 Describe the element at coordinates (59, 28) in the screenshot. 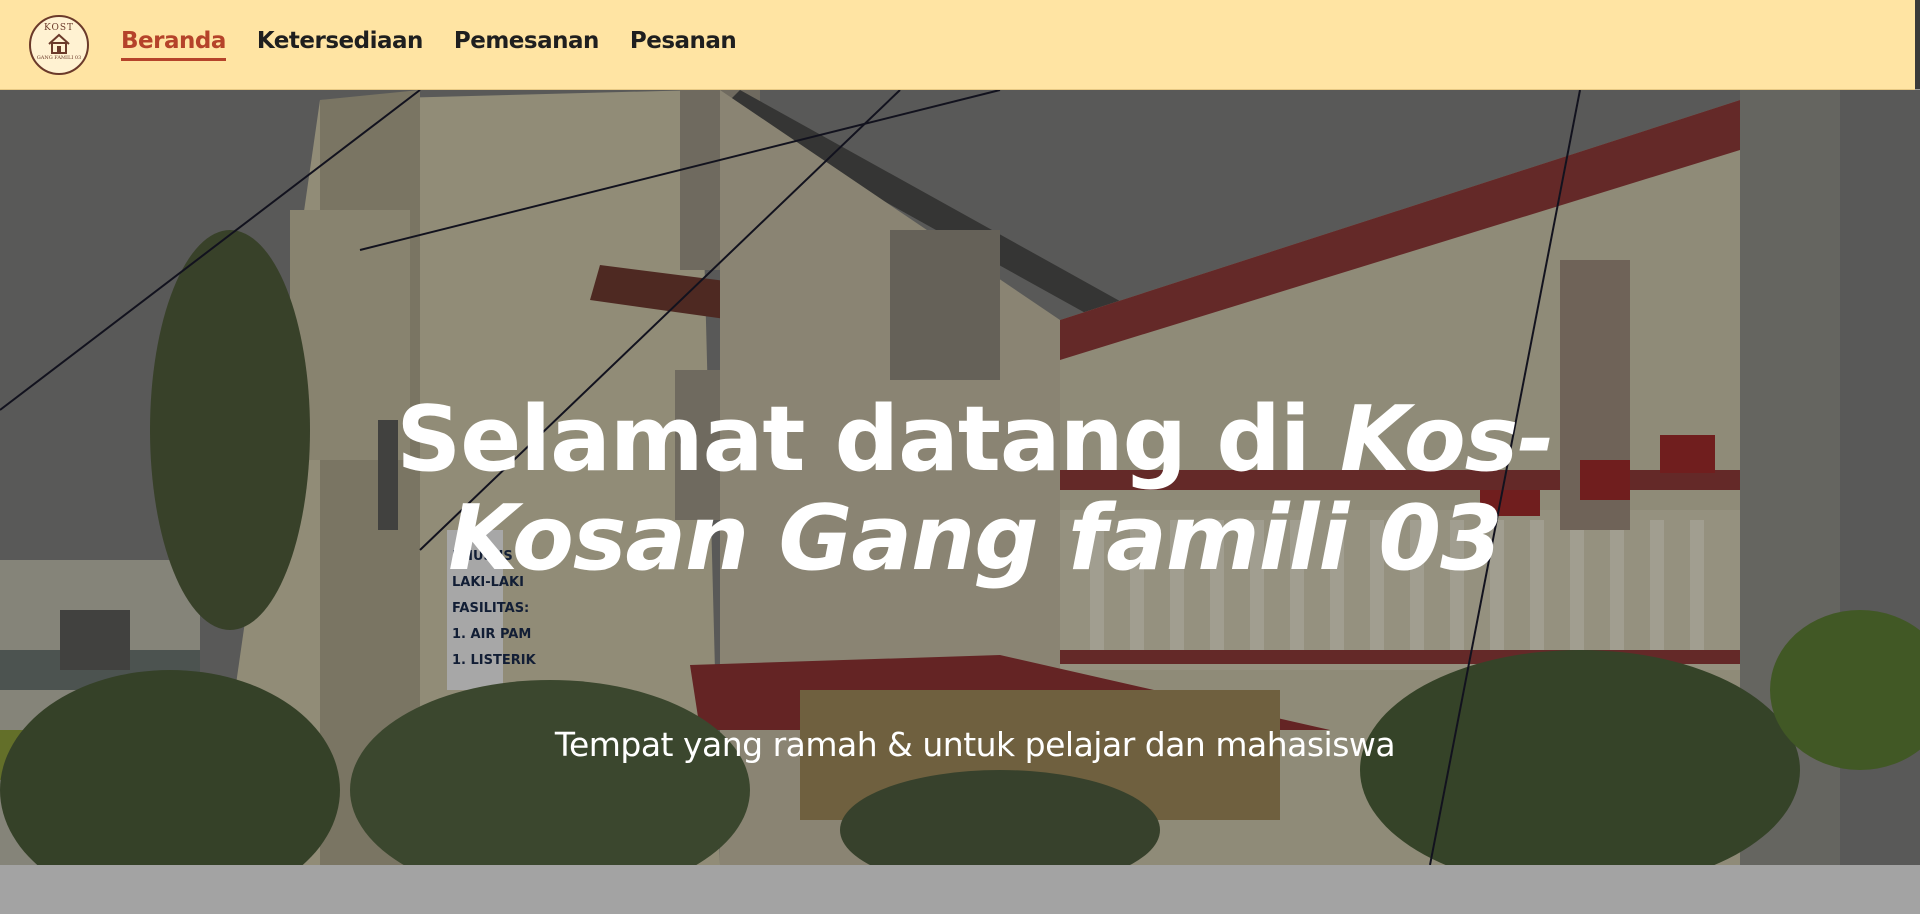

I see `logo-top-text: KOST` at that location.